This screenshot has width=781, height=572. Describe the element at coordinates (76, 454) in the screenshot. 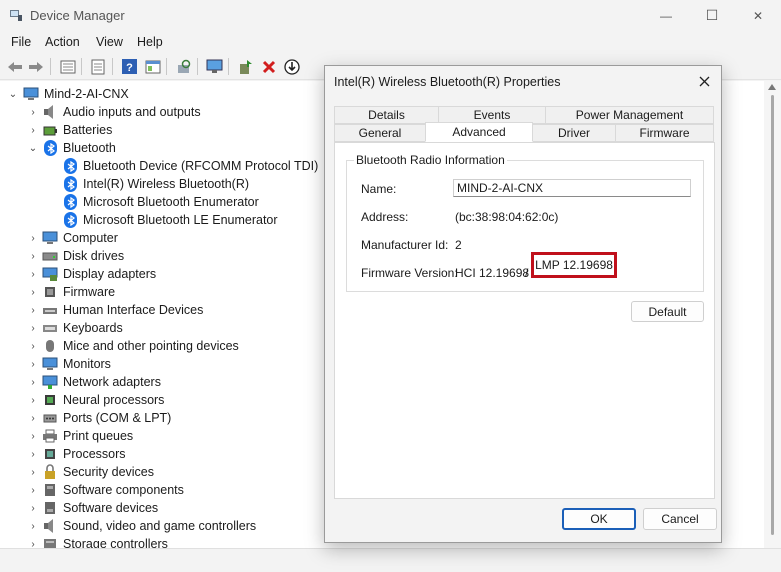

I see `category-processors: › Processors` at that location.